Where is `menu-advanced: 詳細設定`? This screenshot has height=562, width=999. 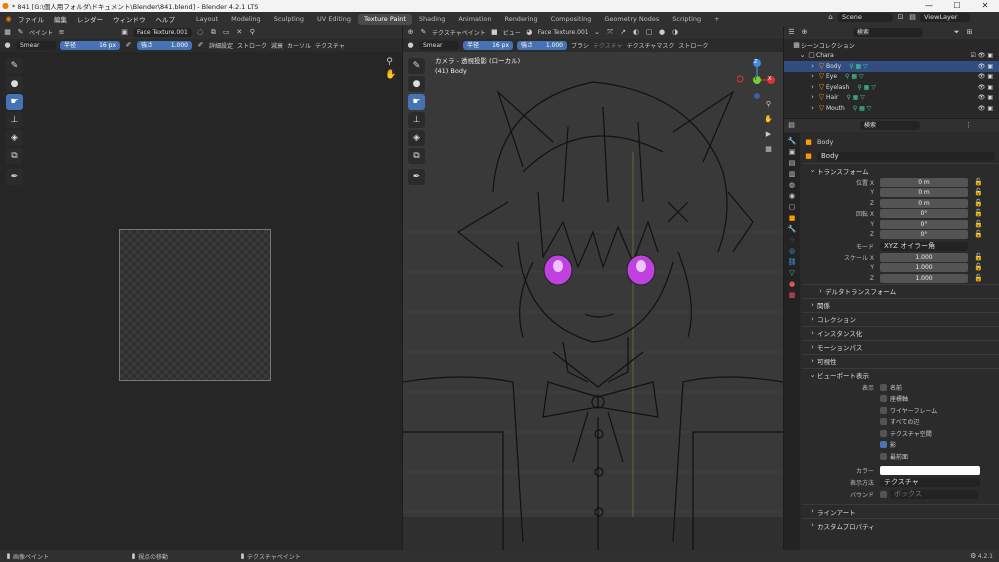
menu-advanced: 詳細設定 is located at coordinates (221, 45).